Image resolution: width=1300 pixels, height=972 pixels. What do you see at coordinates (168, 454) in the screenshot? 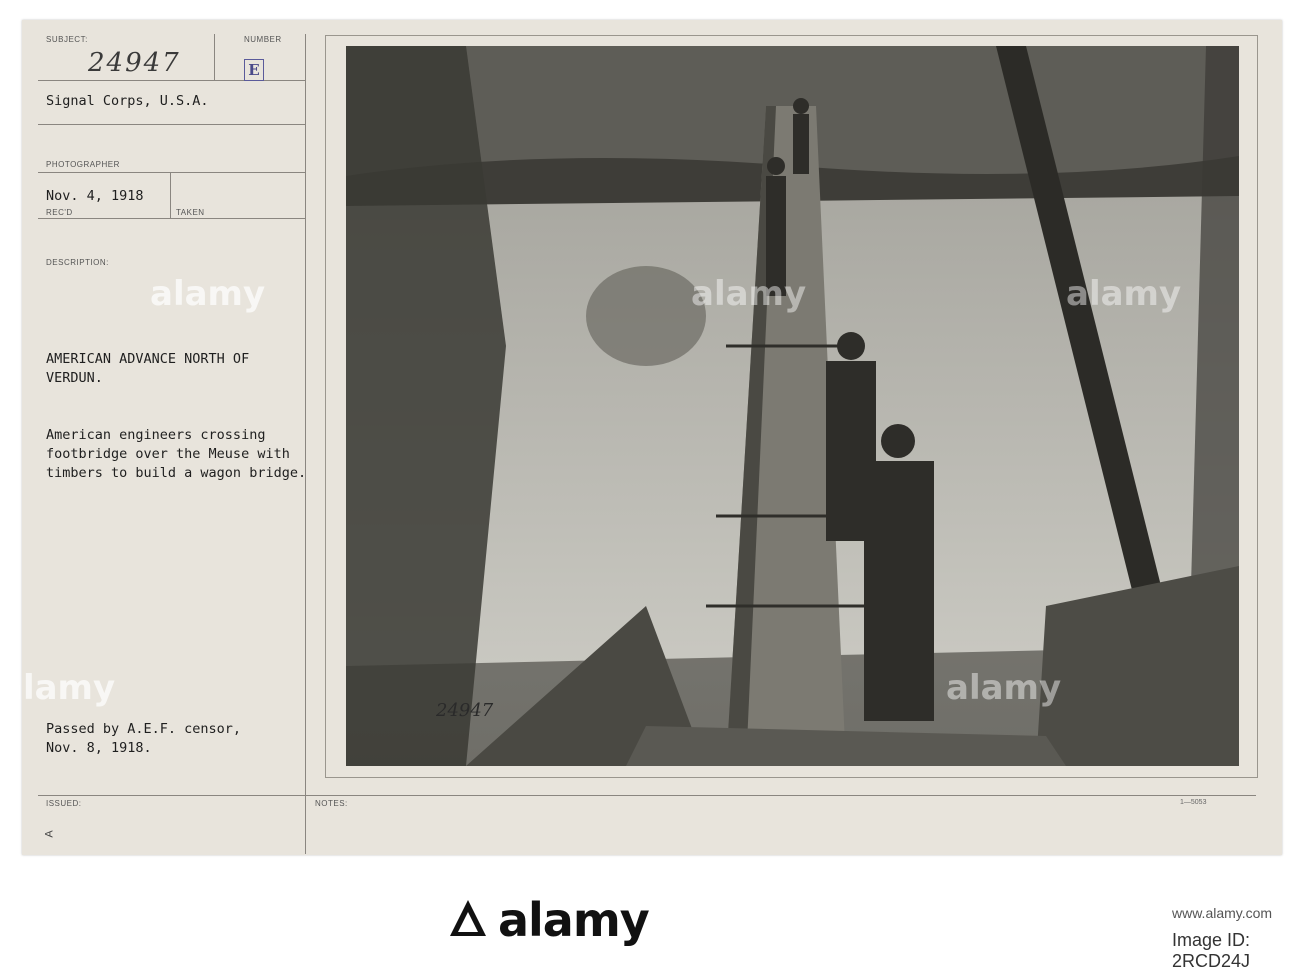
I see `description-line-2: footbridge over the Meuse with` at bounding box center [168, 454].